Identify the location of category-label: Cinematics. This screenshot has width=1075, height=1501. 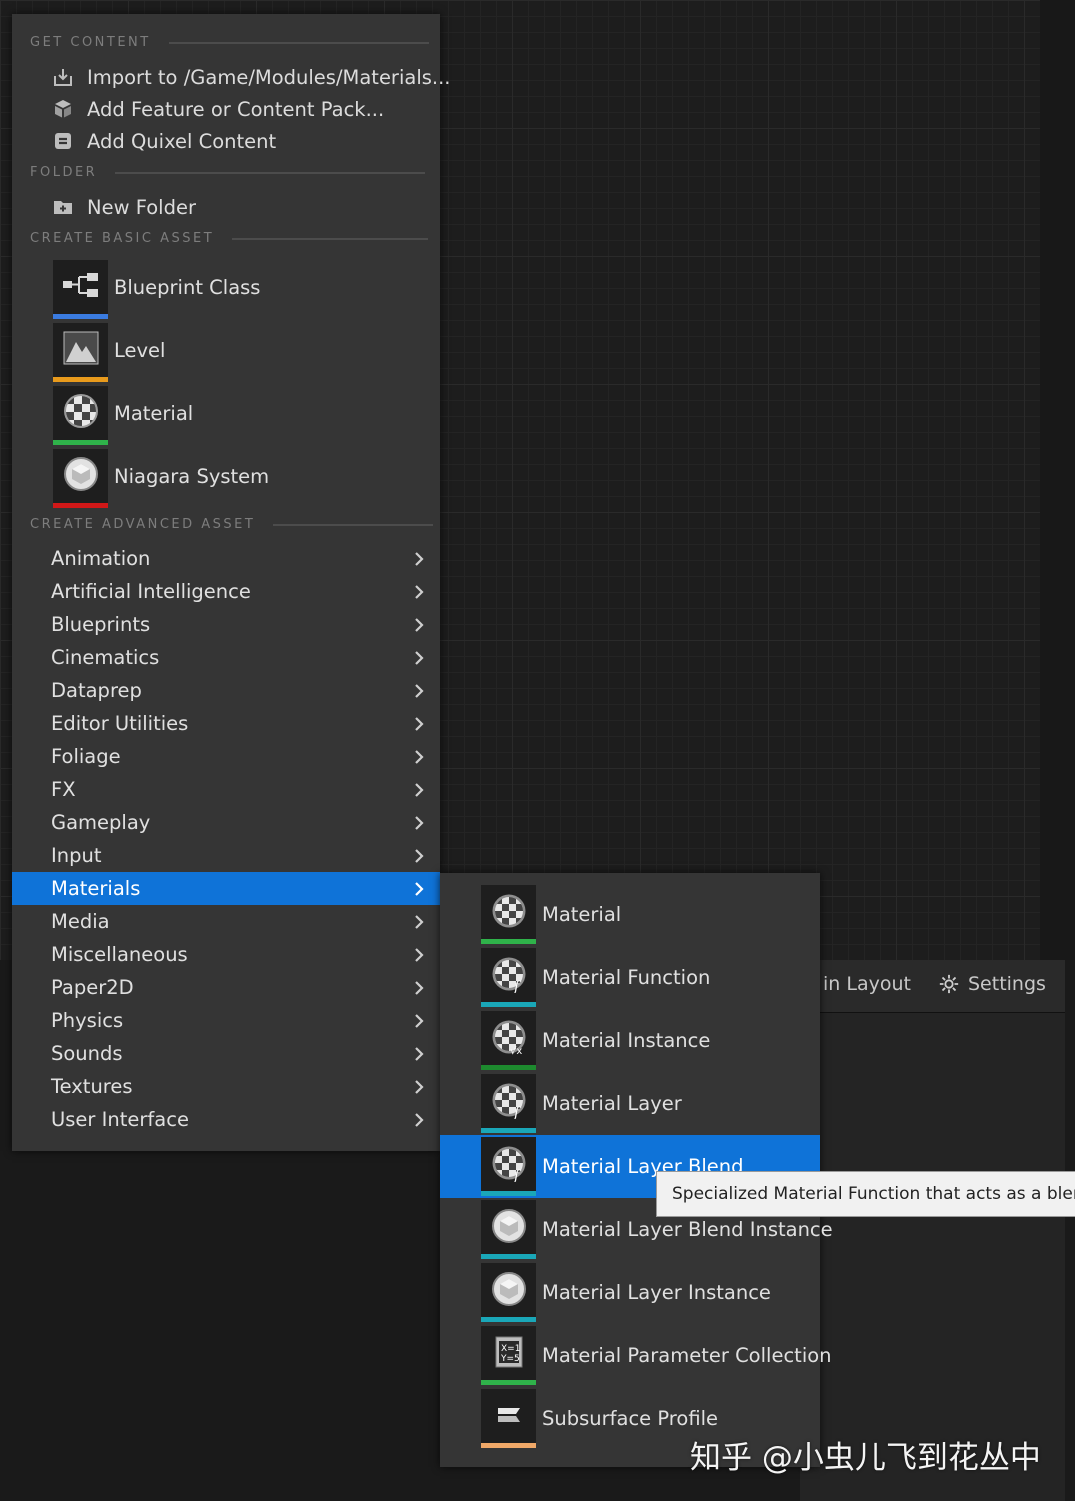
(105, 657).